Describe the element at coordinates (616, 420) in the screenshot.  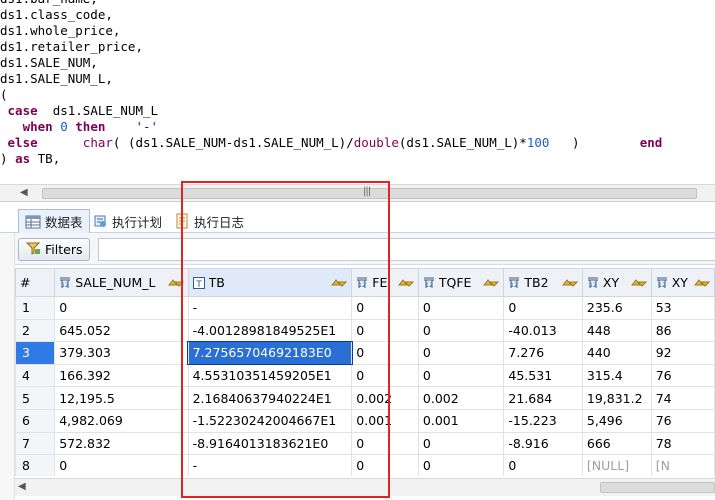
I see `table-cell: 5,496` at that location.